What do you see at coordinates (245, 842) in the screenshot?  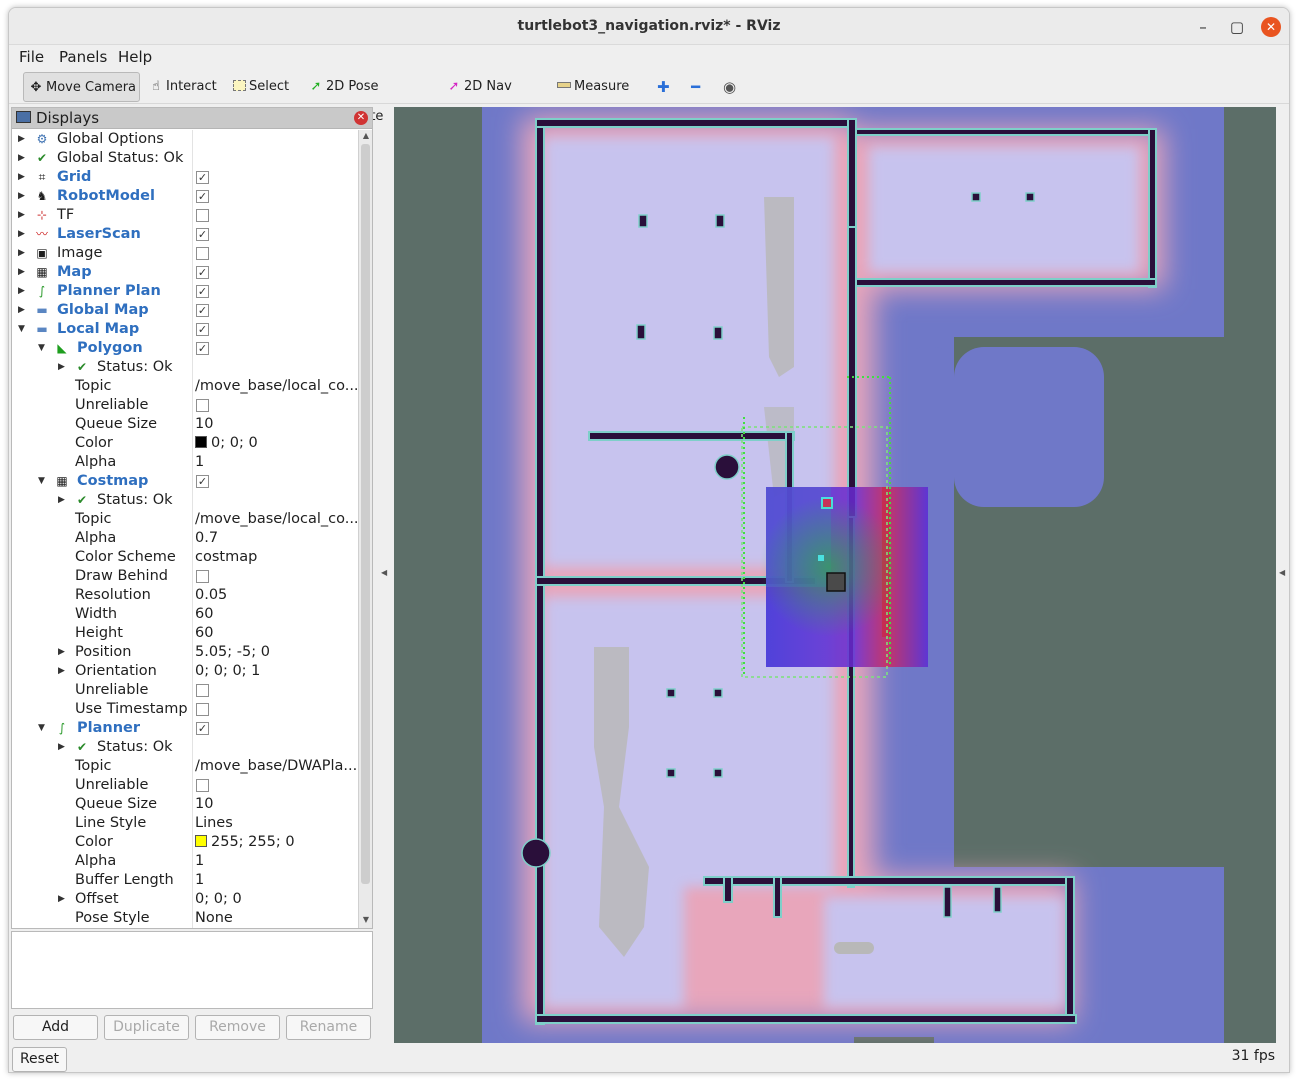 I see `color-value: 255; 255; 0` at bounding box center [245, 842].